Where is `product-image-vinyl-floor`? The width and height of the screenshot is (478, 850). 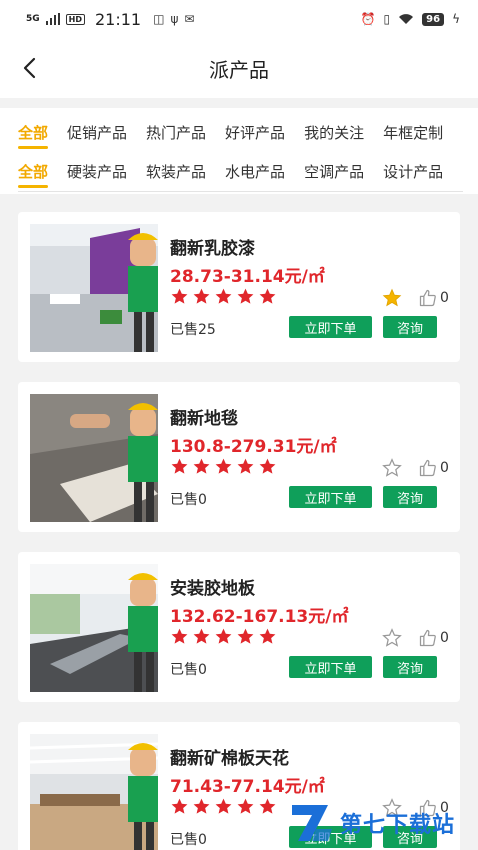
product-image-vinyl-floor is located at coordinates (94, 628).